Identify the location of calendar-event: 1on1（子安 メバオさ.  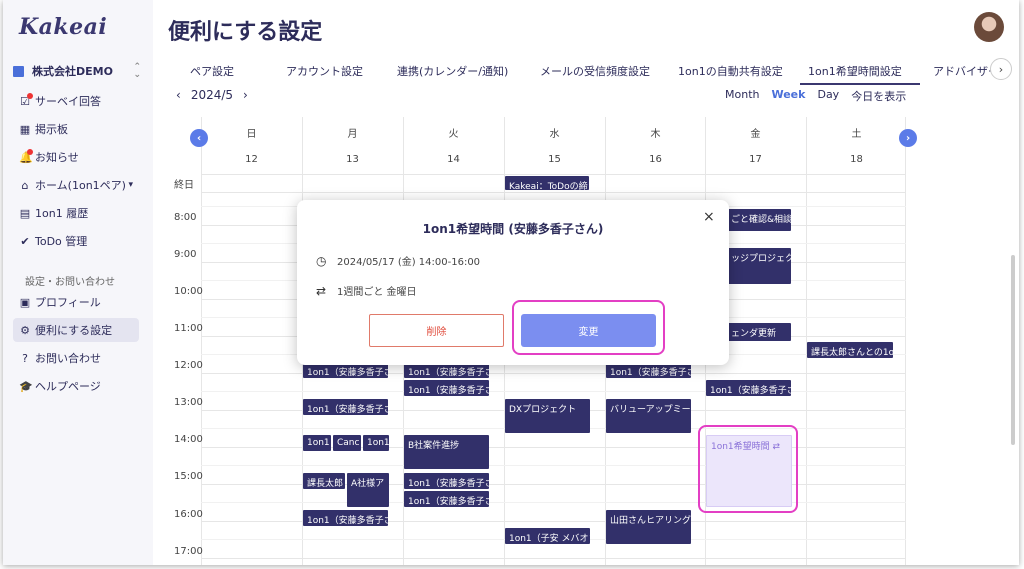
(547, 536).